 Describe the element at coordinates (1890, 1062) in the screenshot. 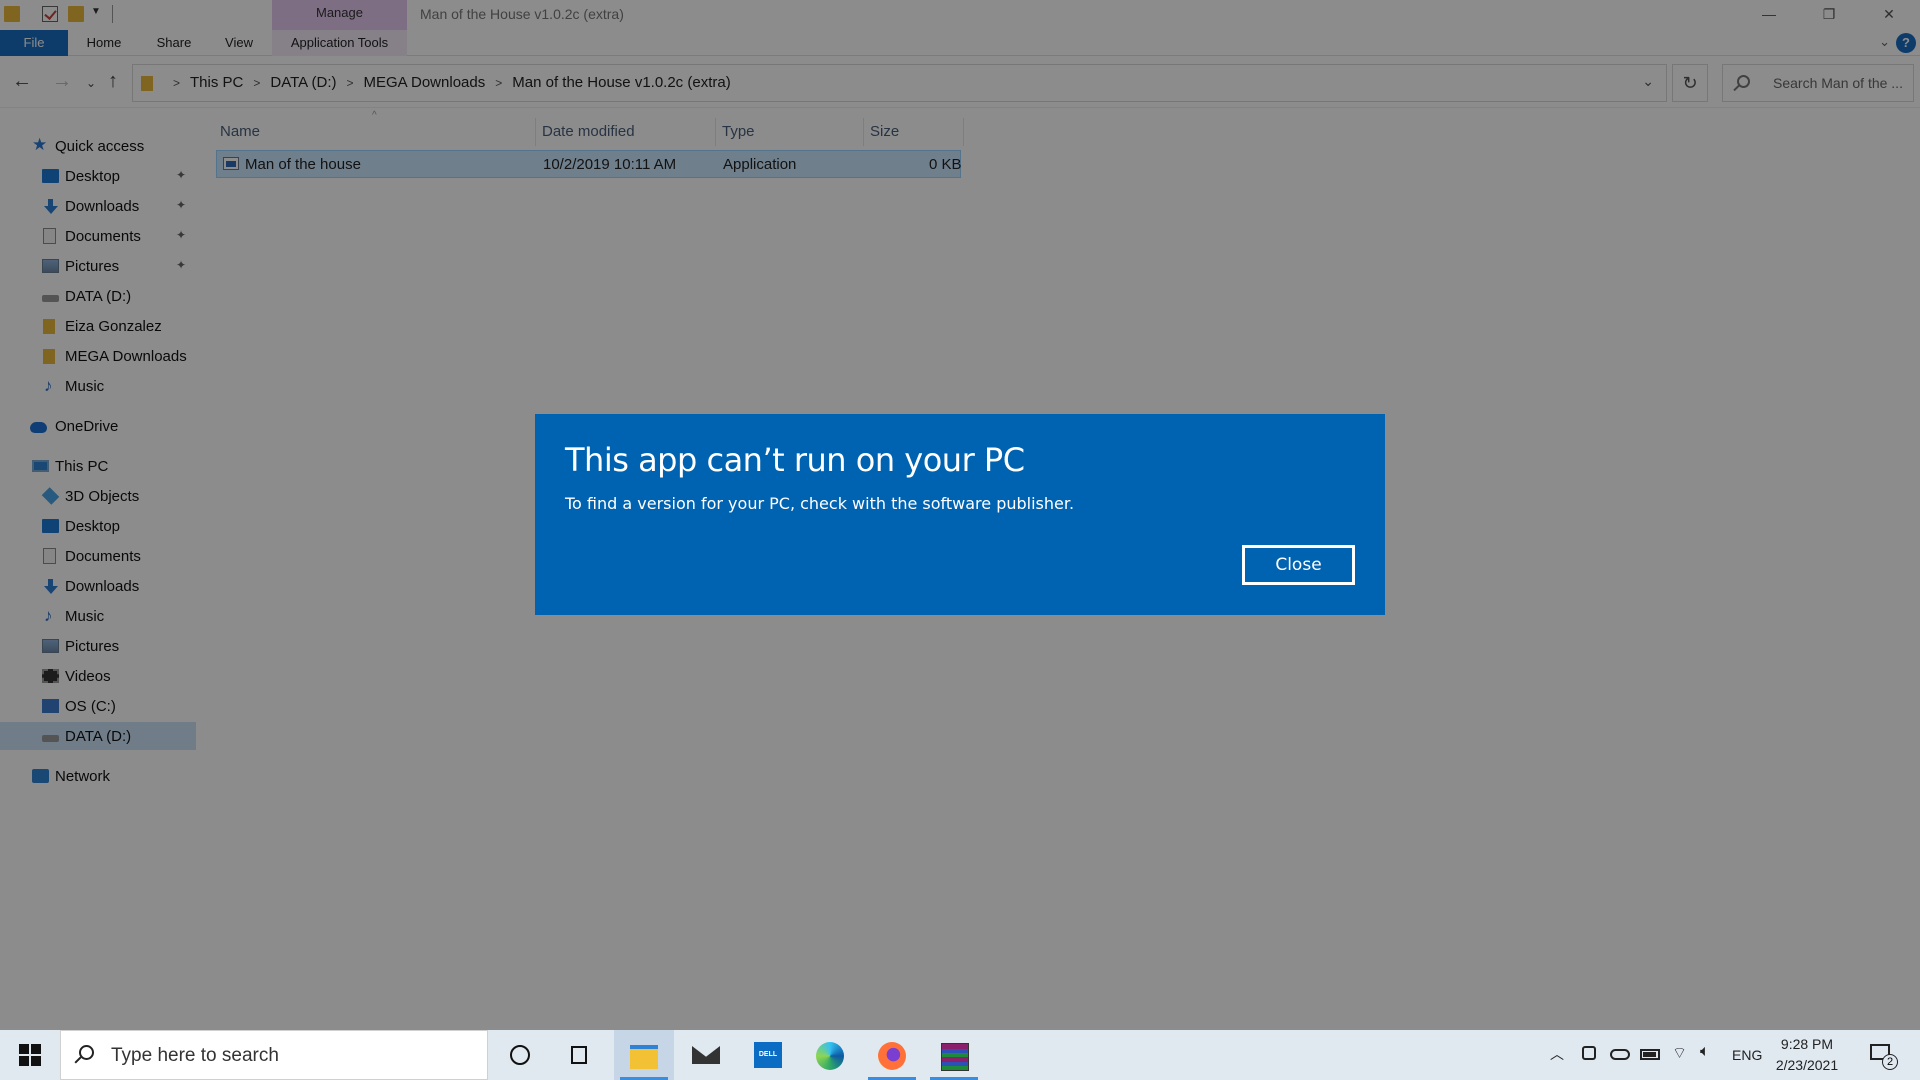

I see `notification-count-badge: 2` at that location.